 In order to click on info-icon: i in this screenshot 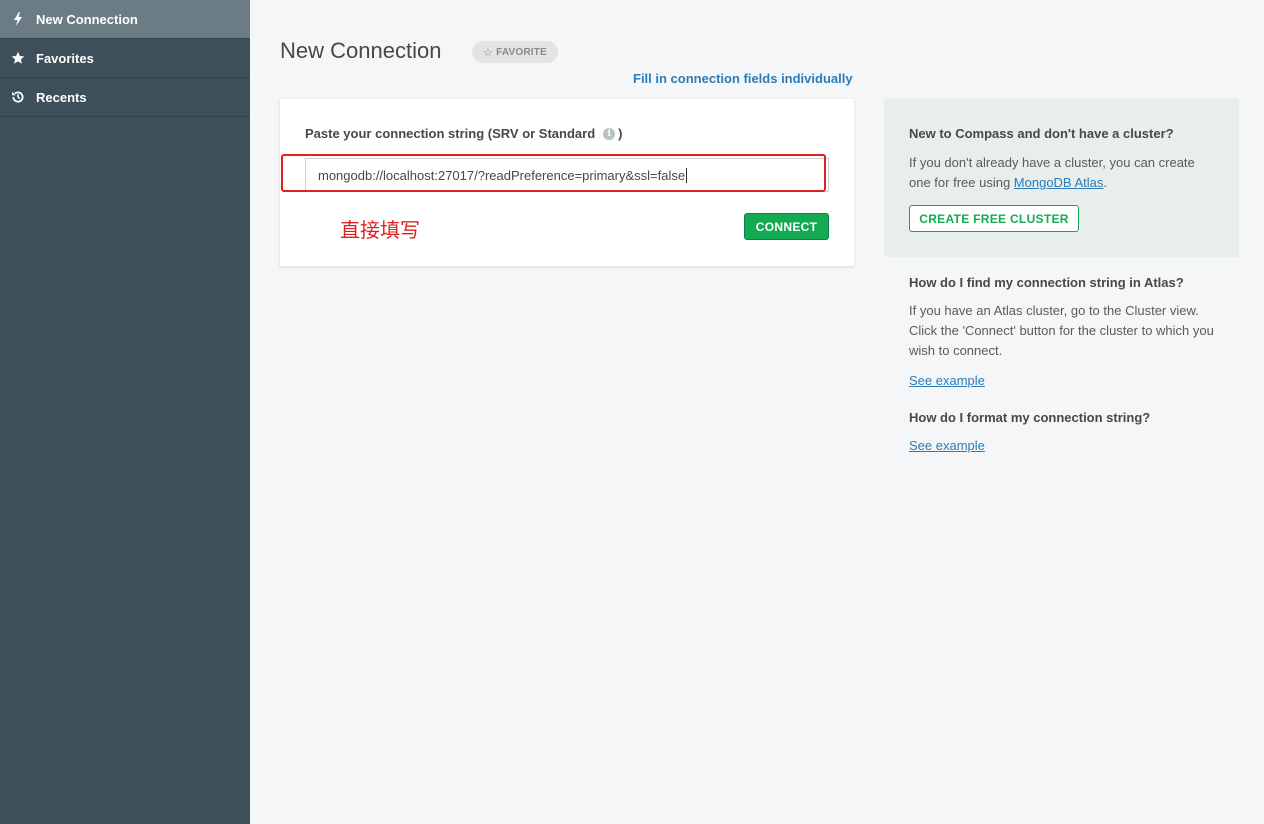, I will do `click(609, 133)`.